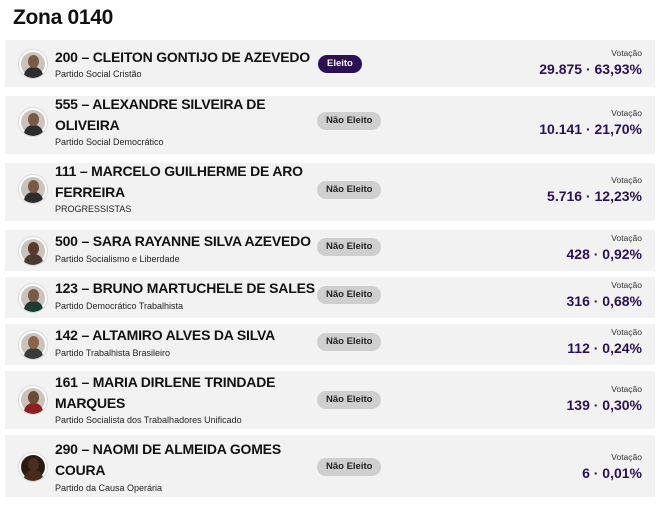 The height and width of the screenshot is (505, 662). Describe the element at coordinates (185, 288) in the screenshot. I see `candidate-name: 123 – BRUNO MARTUCHELE DE SALES` at that location.